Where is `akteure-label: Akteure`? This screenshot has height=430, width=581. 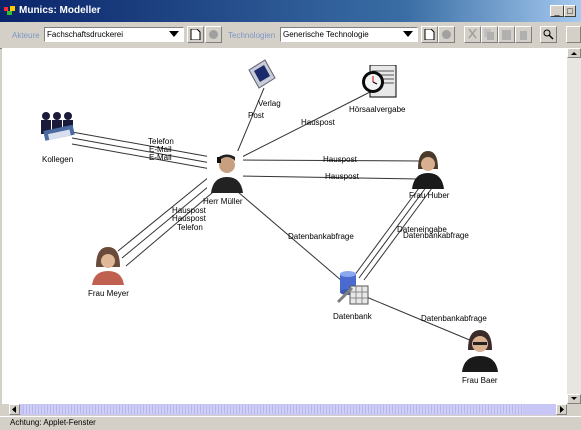
akteure-label: Akteure is located at coordinates (26, 35).